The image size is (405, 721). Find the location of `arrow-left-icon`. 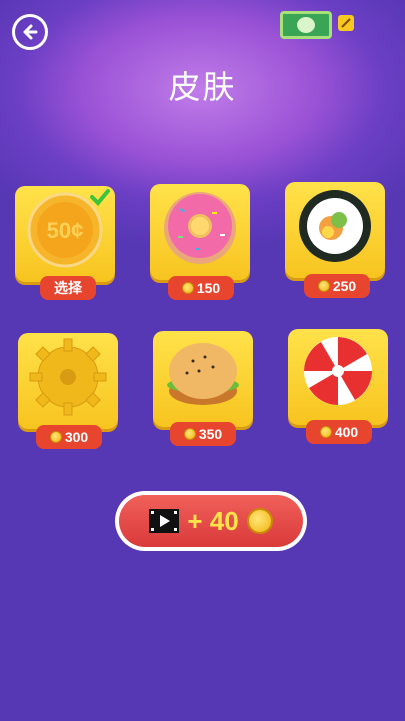

arrow-left-icon is located at coordinates (30, 32).